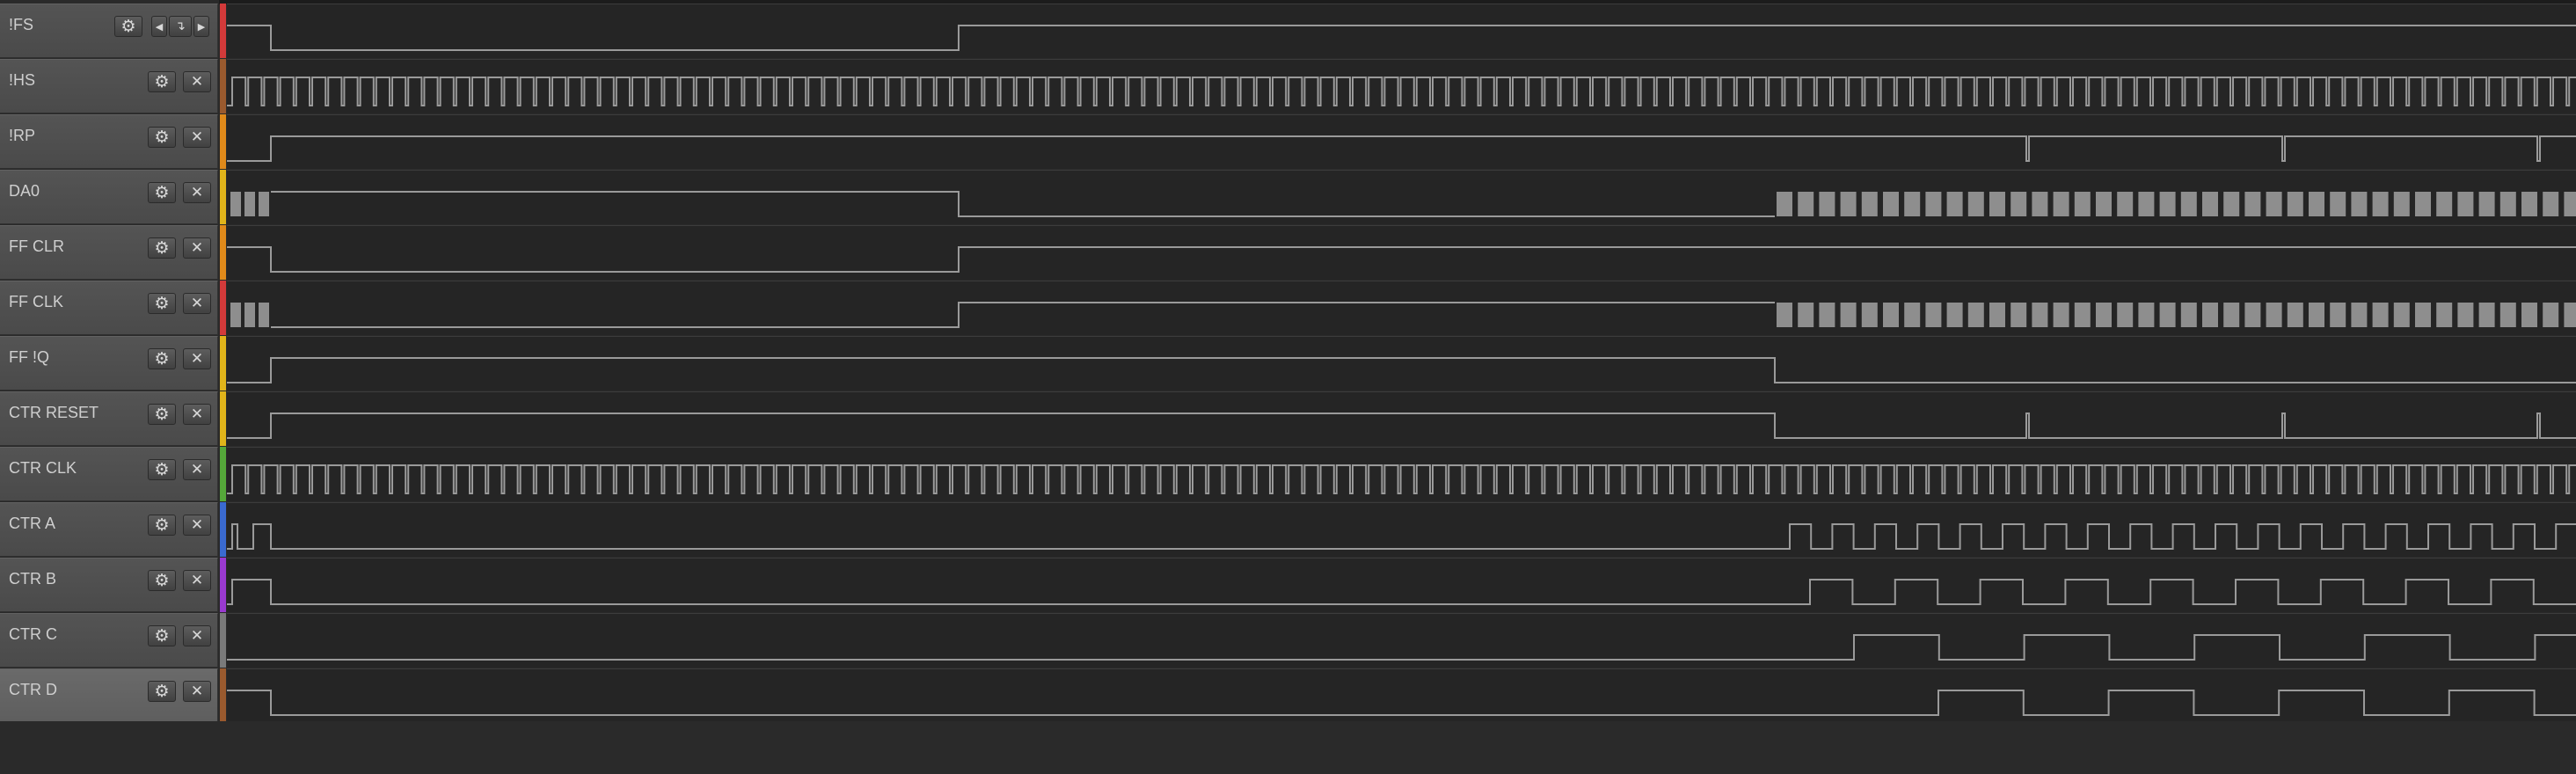 The width and height of the screenshot is (2576, 774). I want to click on channel-label-ctr-reset: CTR RESET ⚙ ✕, so click(109, 418).